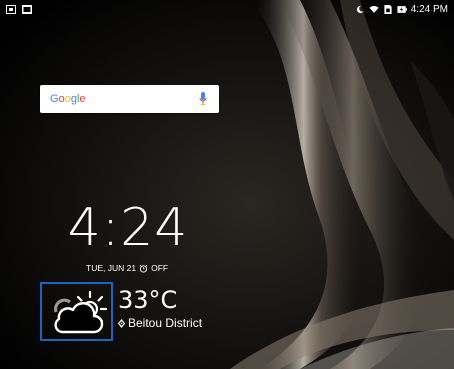  What do you see at coordinates (203, 99) in the screenshot?
I see `mic-icon` at bounding box center [203, 99].